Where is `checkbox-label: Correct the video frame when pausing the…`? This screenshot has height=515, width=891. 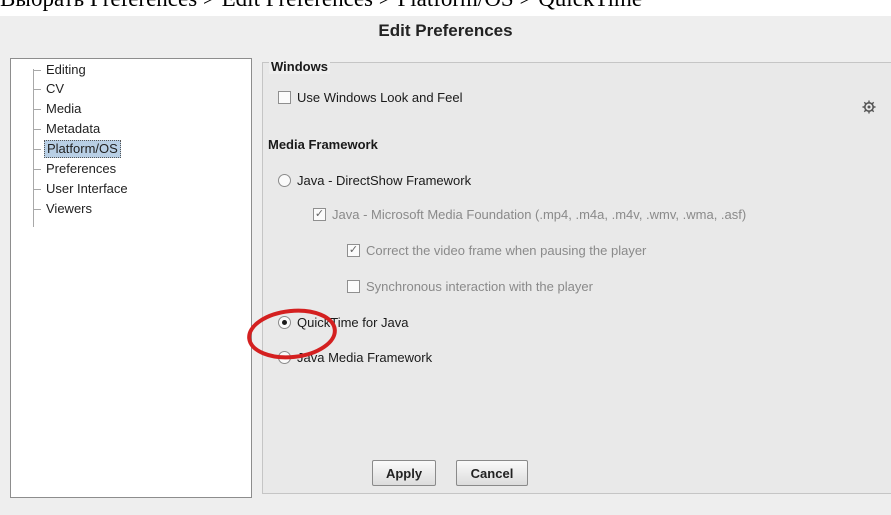 checkbox-label: Correct the video frame when pausing the… is located at coordinates (506, 250).